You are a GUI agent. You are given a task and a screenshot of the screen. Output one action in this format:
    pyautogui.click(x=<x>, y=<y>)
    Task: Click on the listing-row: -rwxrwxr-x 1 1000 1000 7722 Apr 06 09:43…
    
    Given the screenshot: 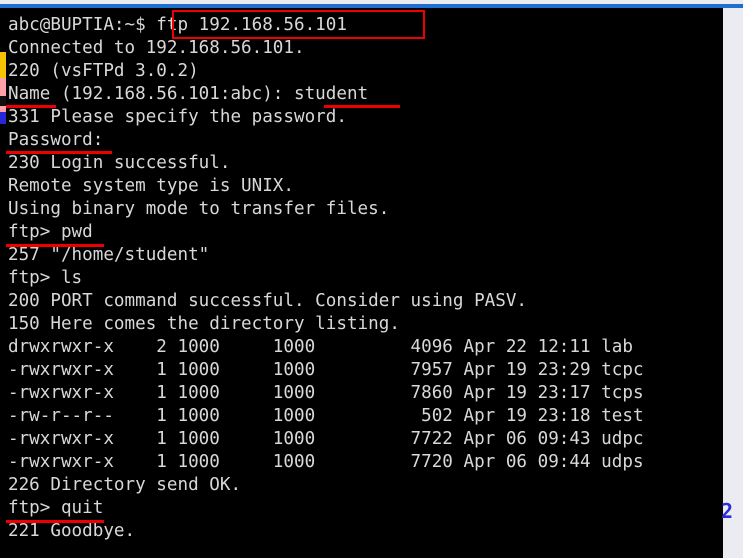 What is the action you would take?
    pyautogui.click(x=326, y=439)
    